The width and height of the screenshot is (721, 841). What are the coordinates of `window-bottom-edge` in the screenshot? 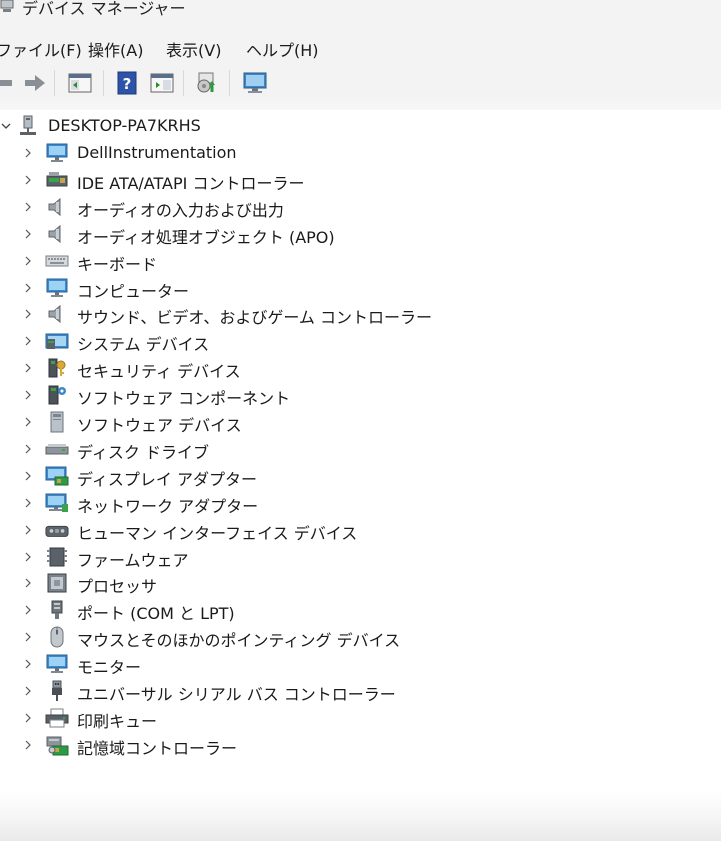 It's located at (360, 815).